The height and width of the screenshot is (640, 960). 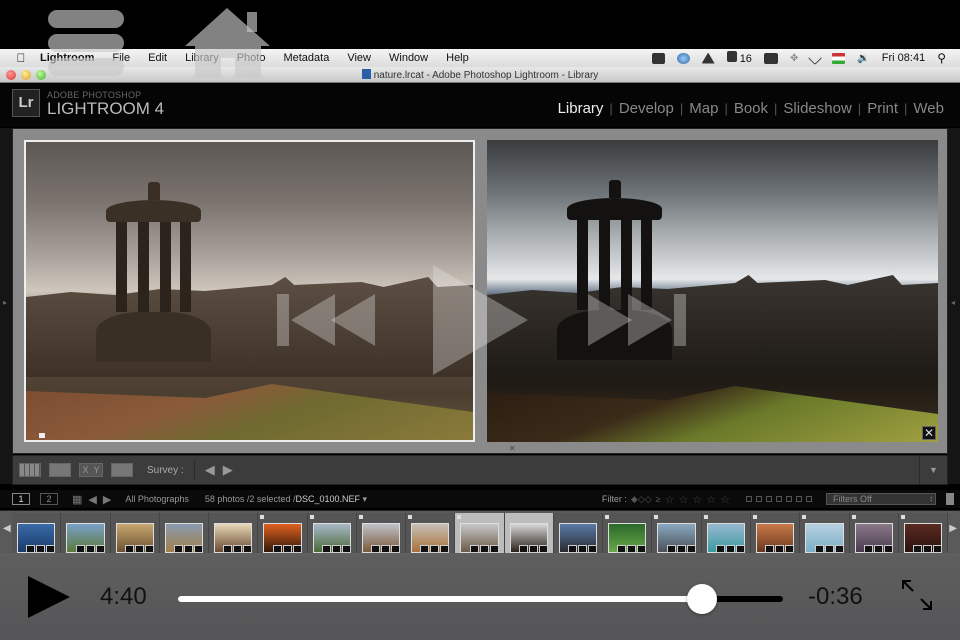 What do you see at coordinates (950, 499) in the screenshot?
I see `filter-lock-icon` at bounding box center [950, 499].